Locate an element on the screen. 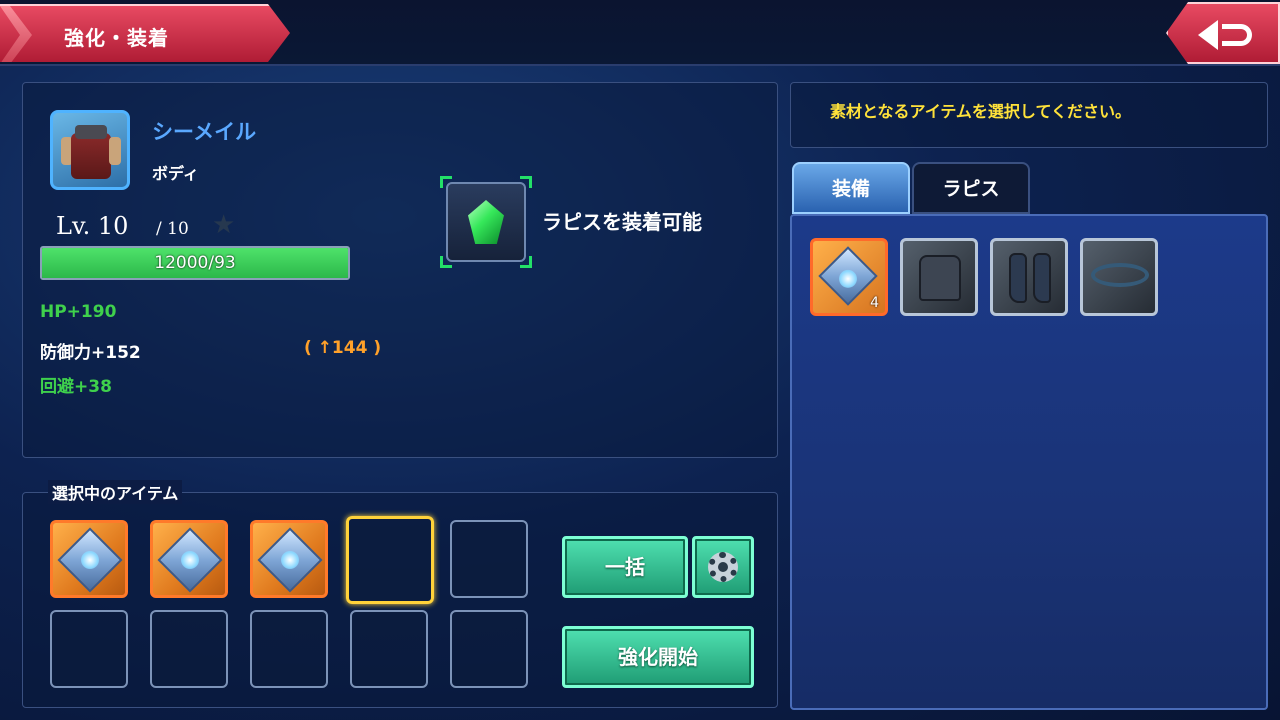  lapis-slot is located at coordinates (486, 222).